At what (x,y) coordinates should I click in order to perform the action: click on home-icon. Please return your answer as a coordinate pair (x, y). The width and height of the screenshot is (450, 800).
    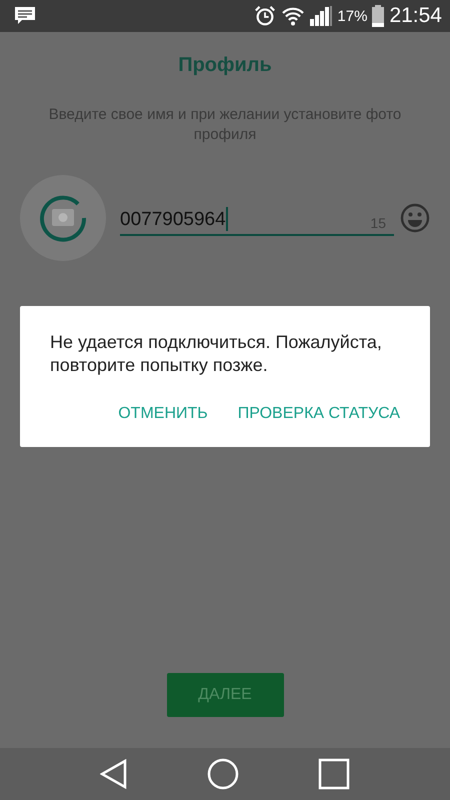
    Looking at the image, I should click on (222, 774).